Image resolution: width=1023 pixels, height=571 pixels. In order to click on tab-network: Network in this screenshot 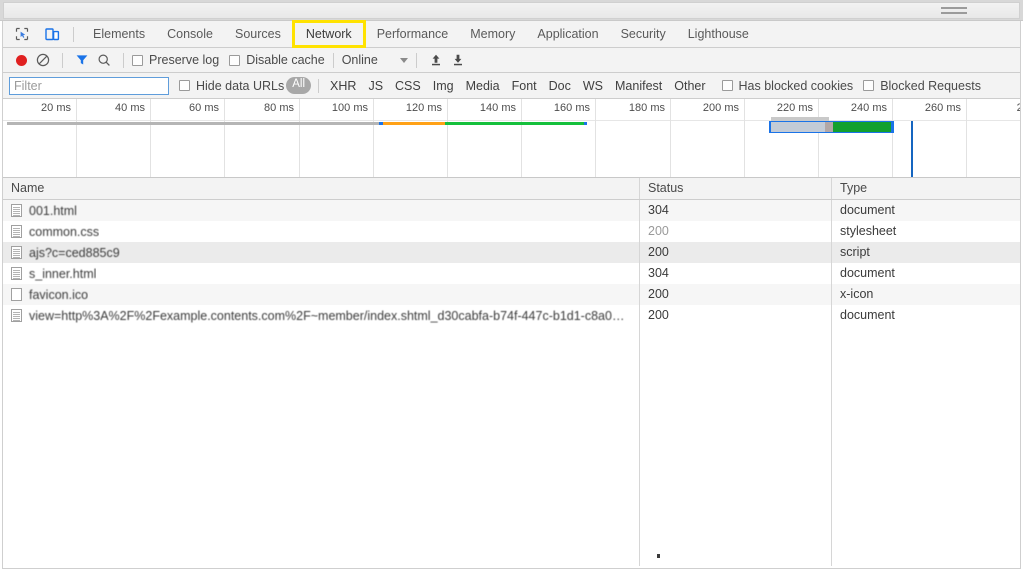, I will do `click(328, 33)`.